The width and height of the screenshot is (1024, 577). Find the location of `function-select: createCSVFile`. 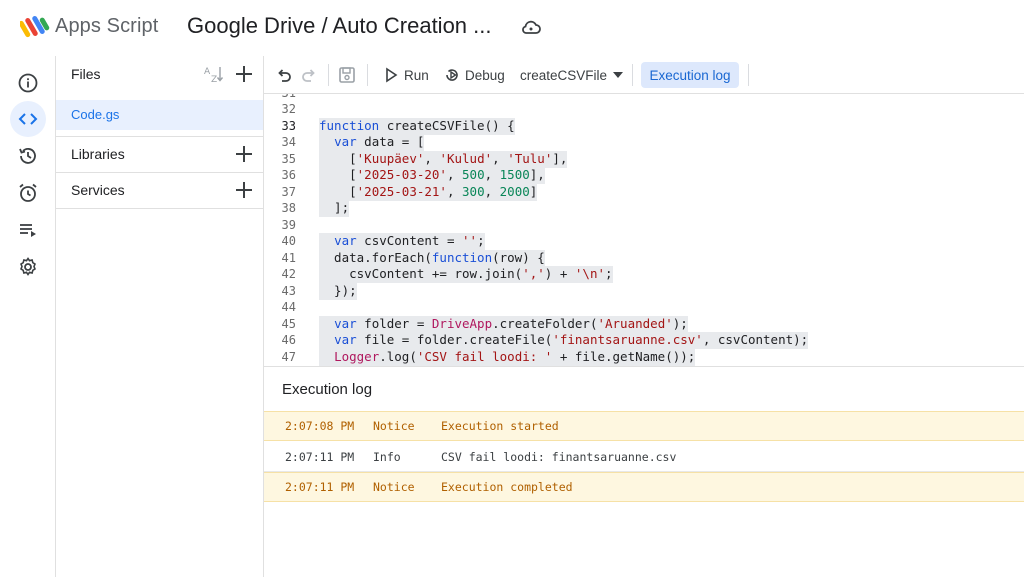

function-select: createCSVFile is located at coordinates (572, 75).